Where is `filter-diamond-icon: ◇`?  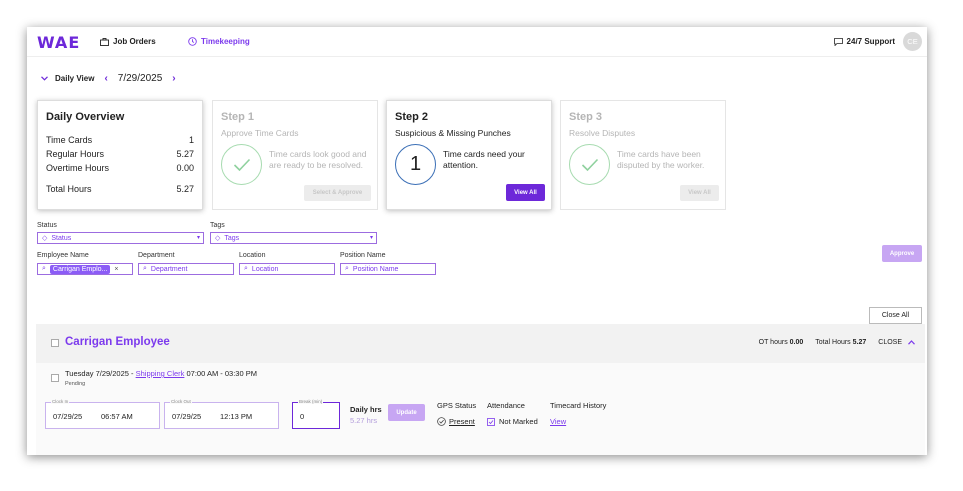 filter-diamond-icon: ◇ is located at coordinates (45, 238).